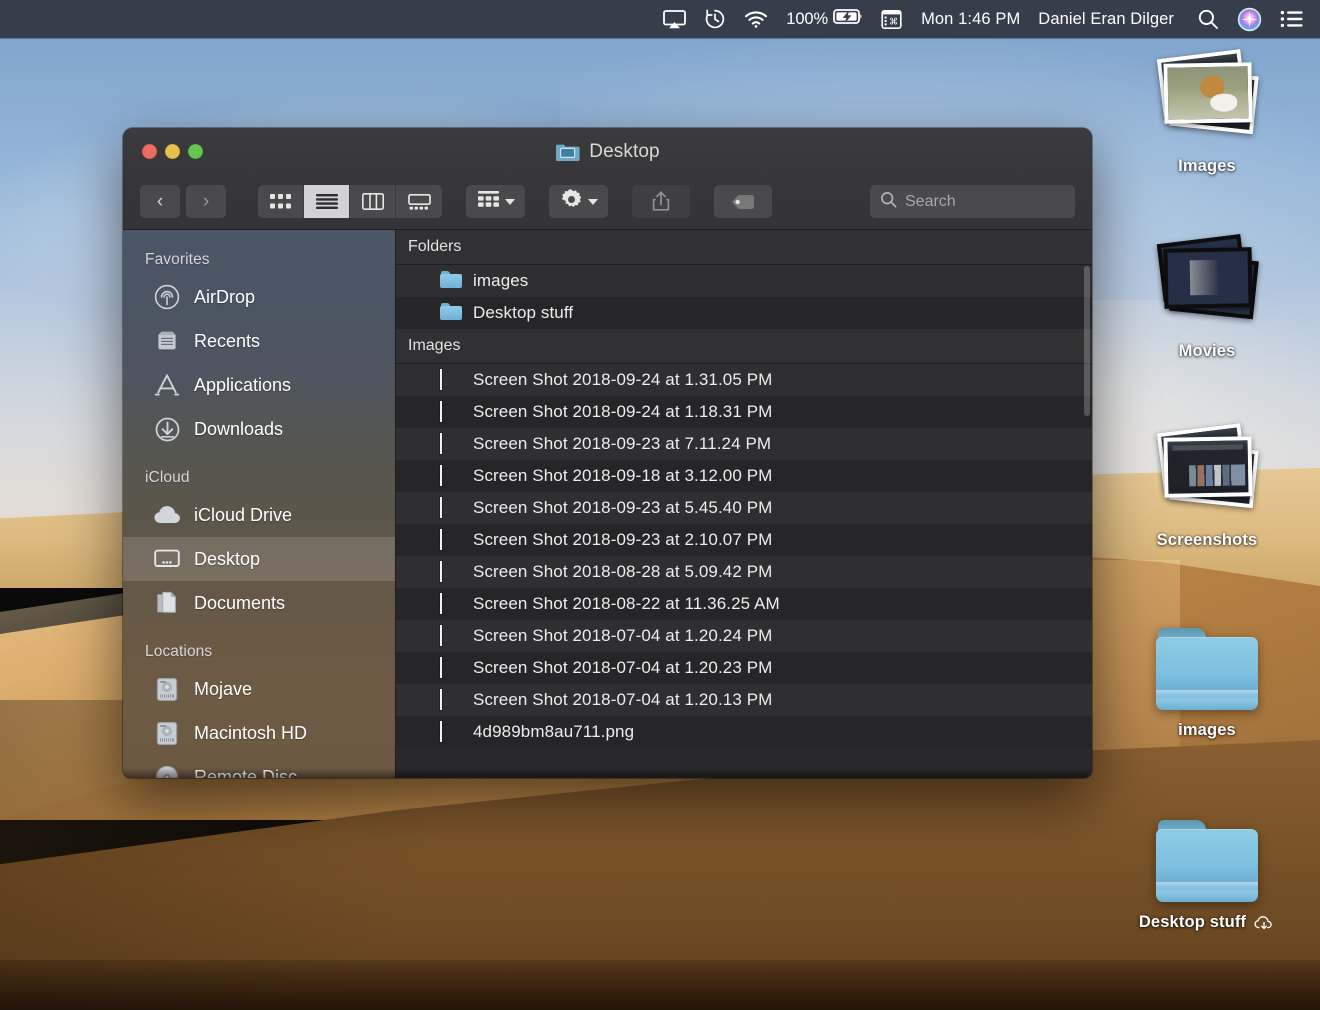 Image resolution: width=1320 pixels, height=1010 pixels. Describe the element at coordinates (623, 539) in the screenshot. I see `file-name: Screen Shot 2018-09-23 at 2.10.07 PM` at that location.